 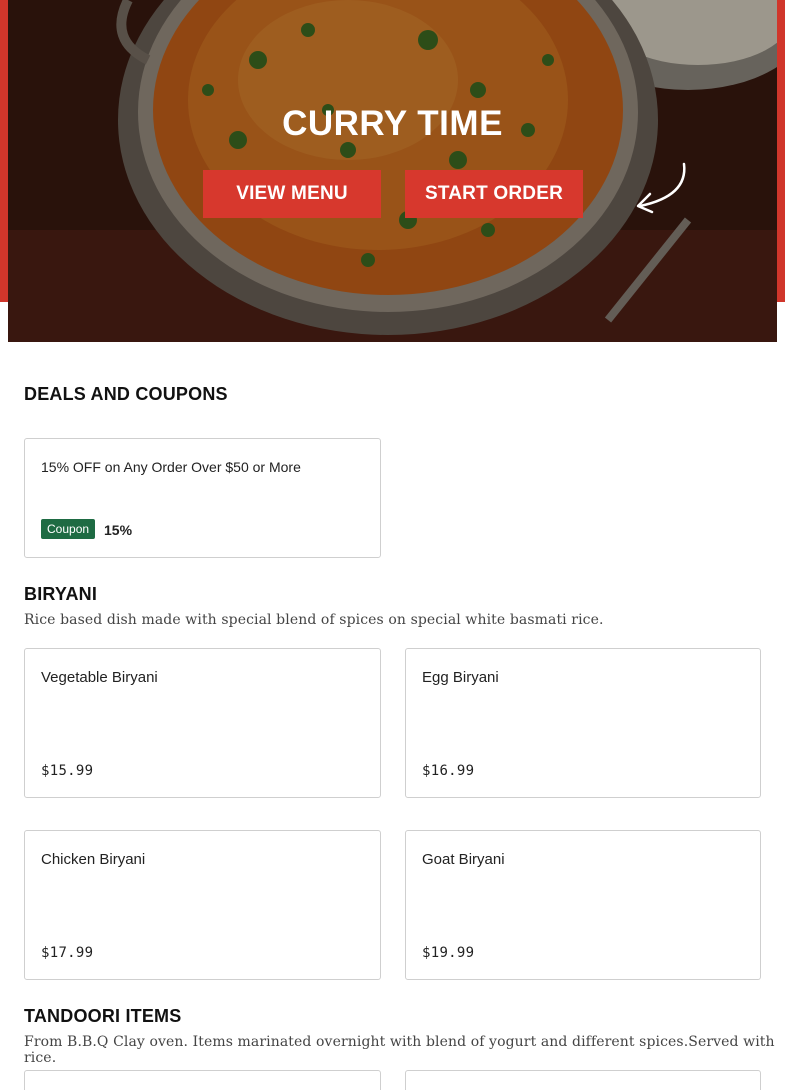 I want to click on coupon-value: 15%, so click(x=118, y=530).